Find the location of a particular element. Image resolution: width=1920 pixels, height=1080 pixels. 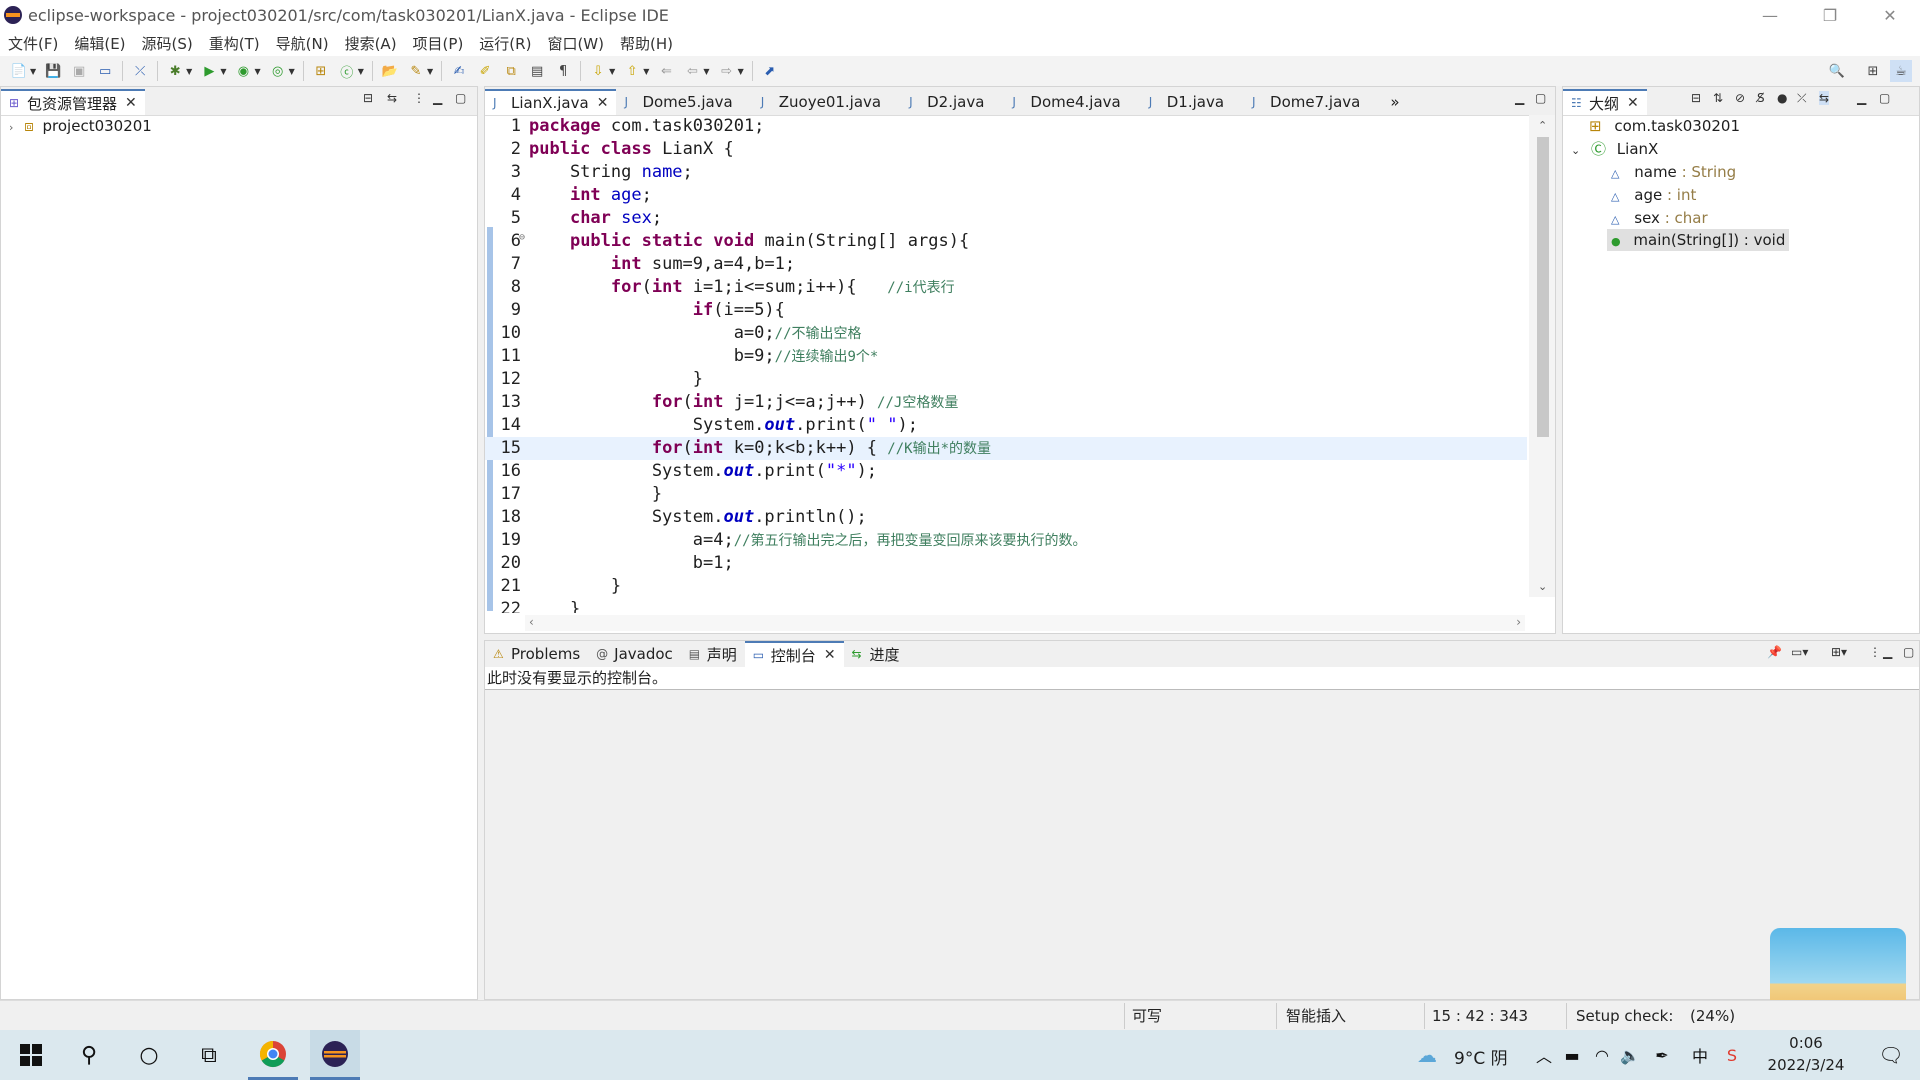

editor-tab-d2: J D2.java is located at coordinates (946, 102).